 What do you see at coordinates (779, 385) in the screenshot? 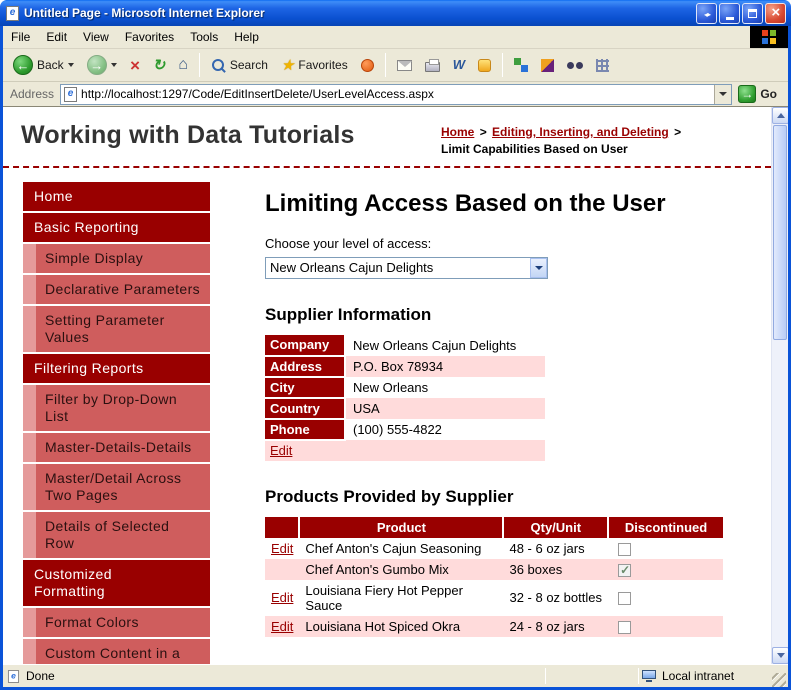
I see `vertical-scrollbar` at bounding box center [779, 385].